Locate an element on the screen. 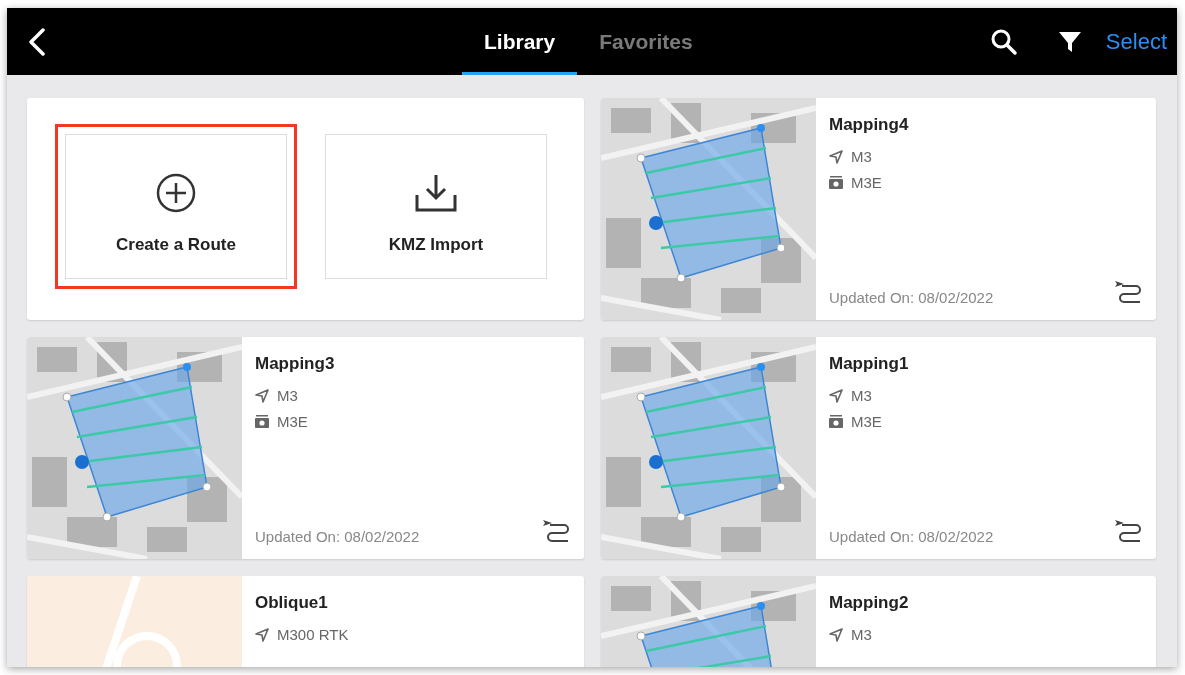  create-route-button: Create a Route is located at coordinates (176, 206).